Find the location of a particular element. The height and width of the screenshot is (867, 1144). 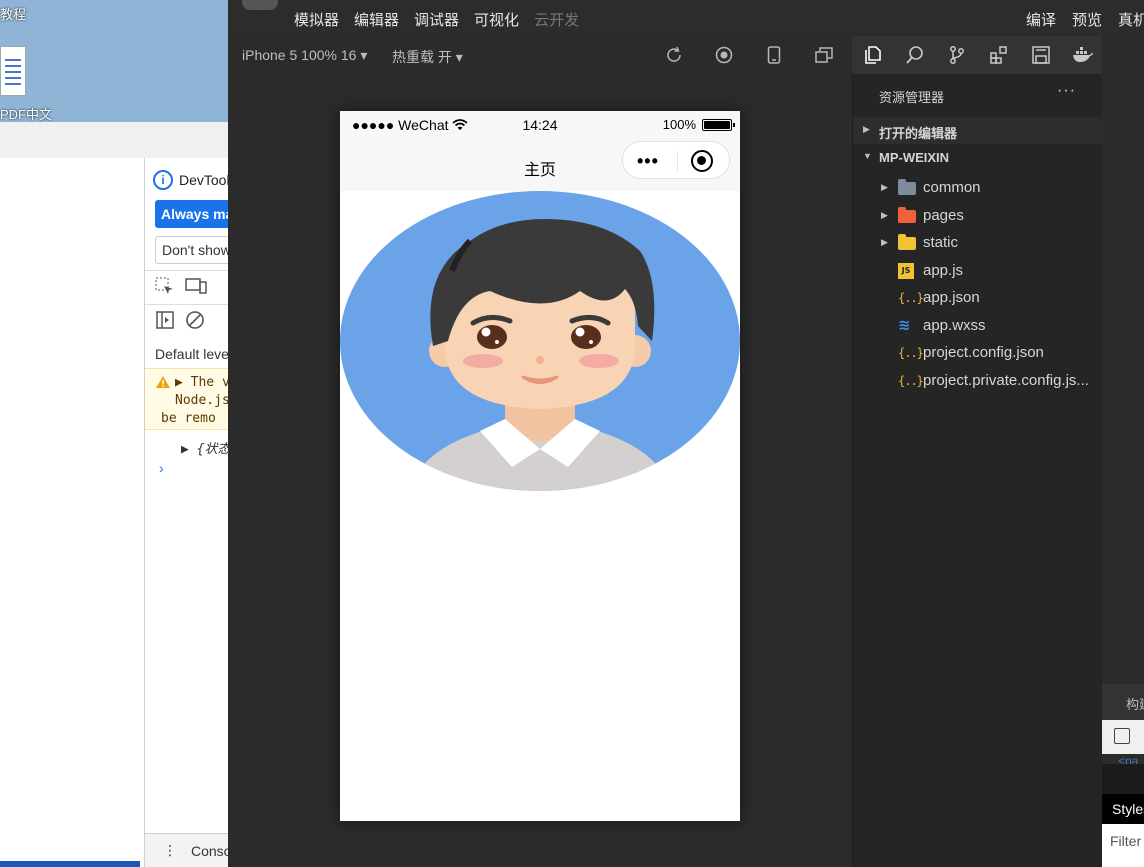

warning-icon is located at coordinates (163, 384).